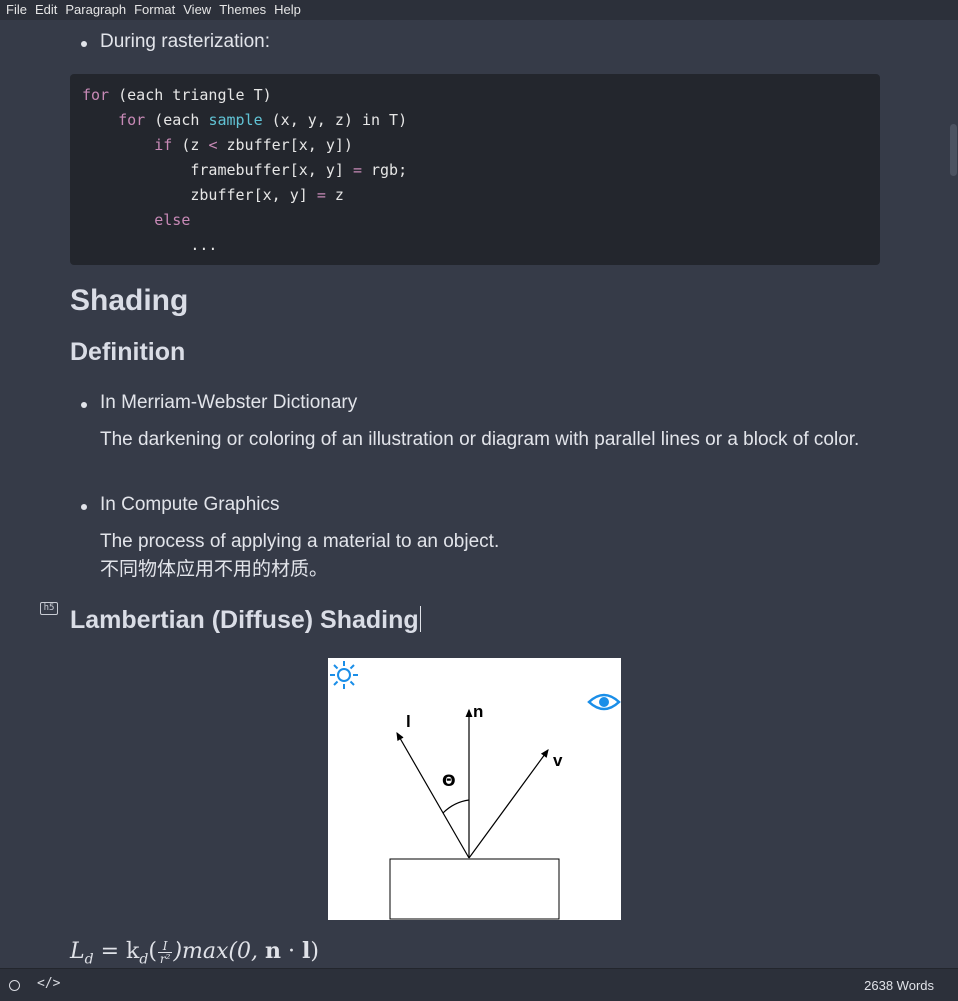 The width and height of the screenshot is (958, 1001). I want to click on scrollbar-track, so click(953, 494).